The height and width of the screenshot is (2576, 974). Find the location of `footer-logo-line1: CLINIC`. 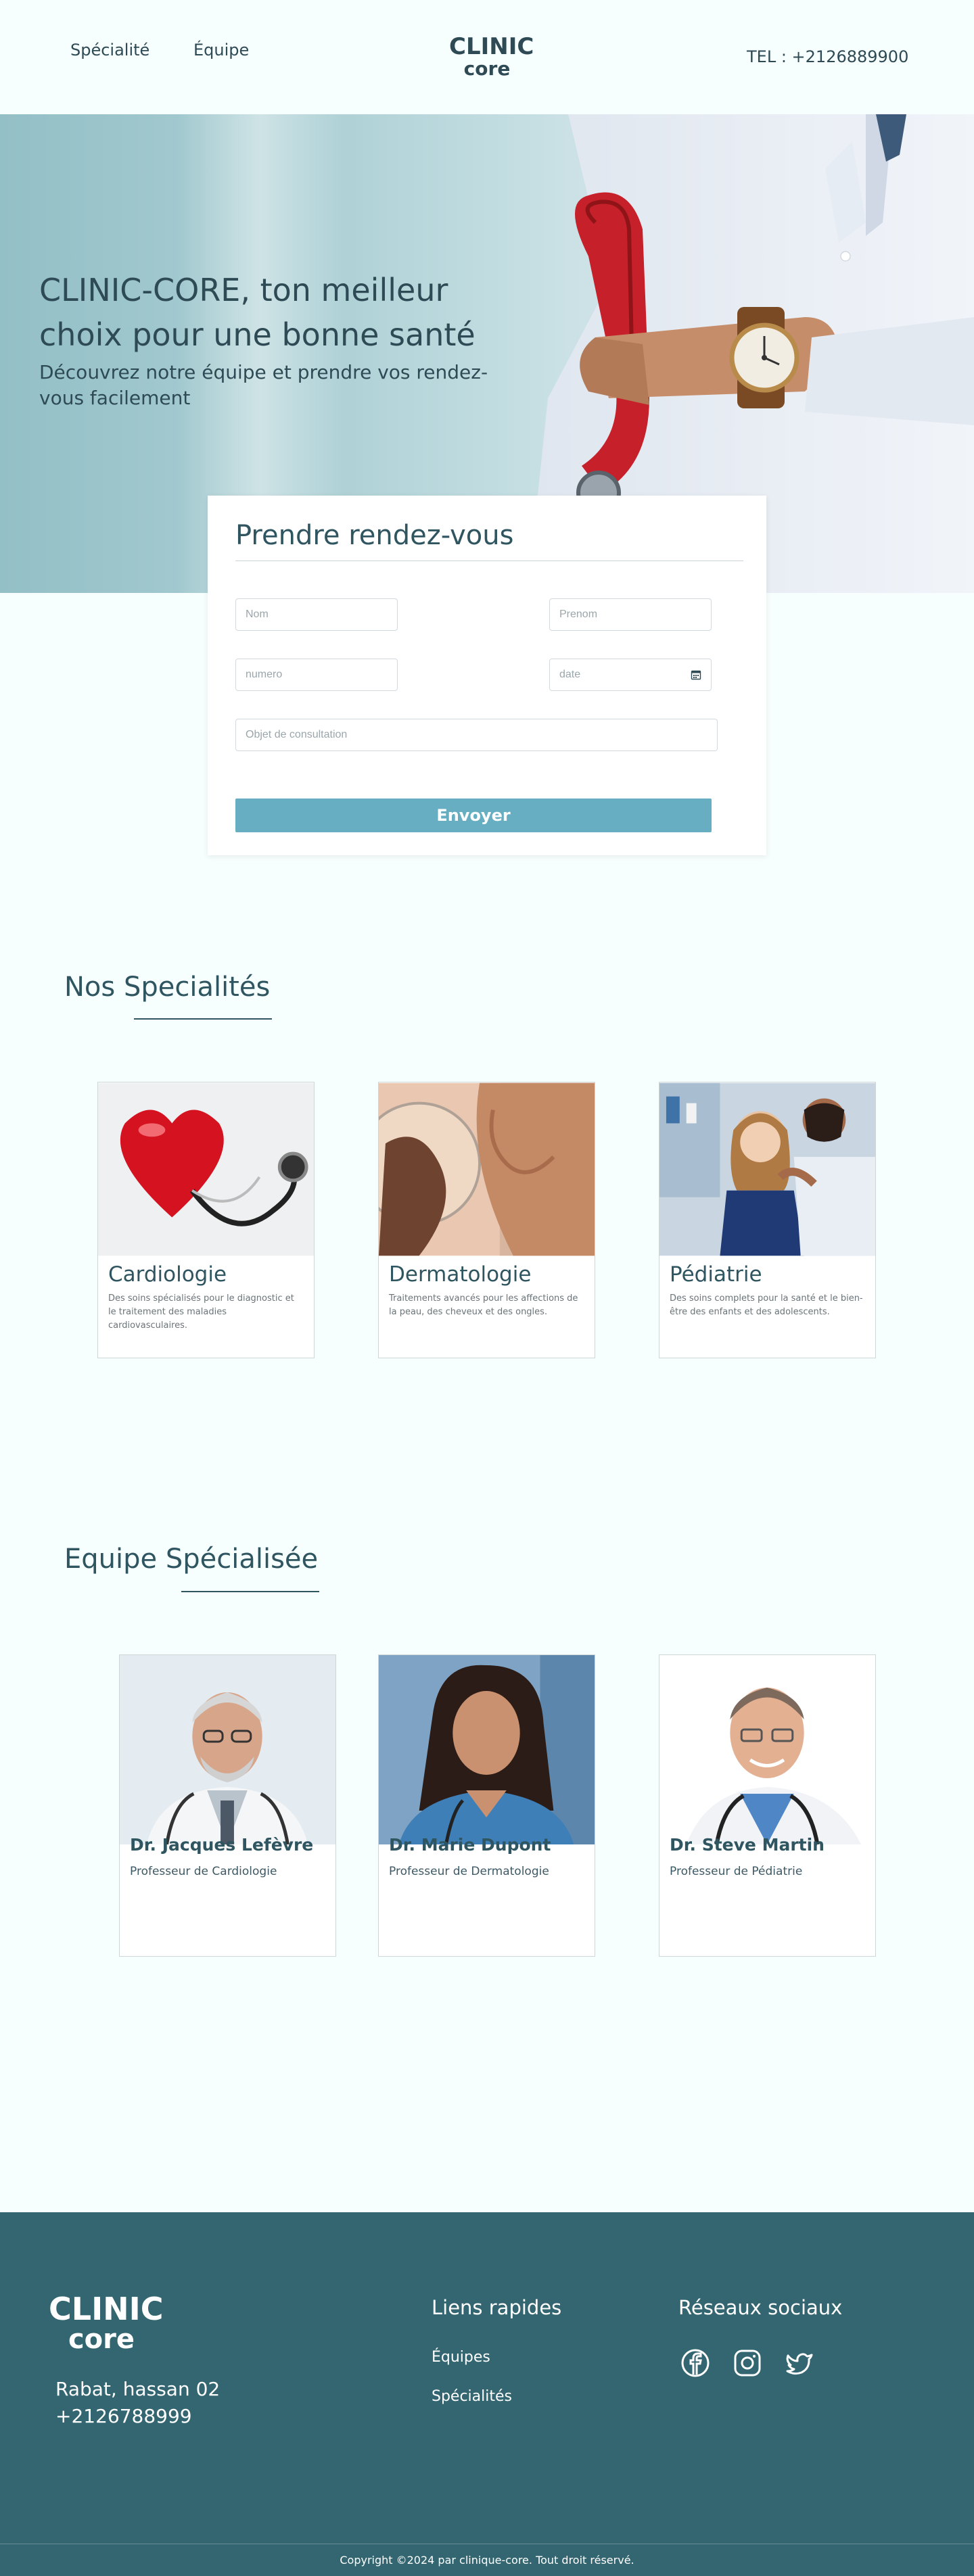

footer-logo-line1: CLINIC is located at coordinates (106, 2309).